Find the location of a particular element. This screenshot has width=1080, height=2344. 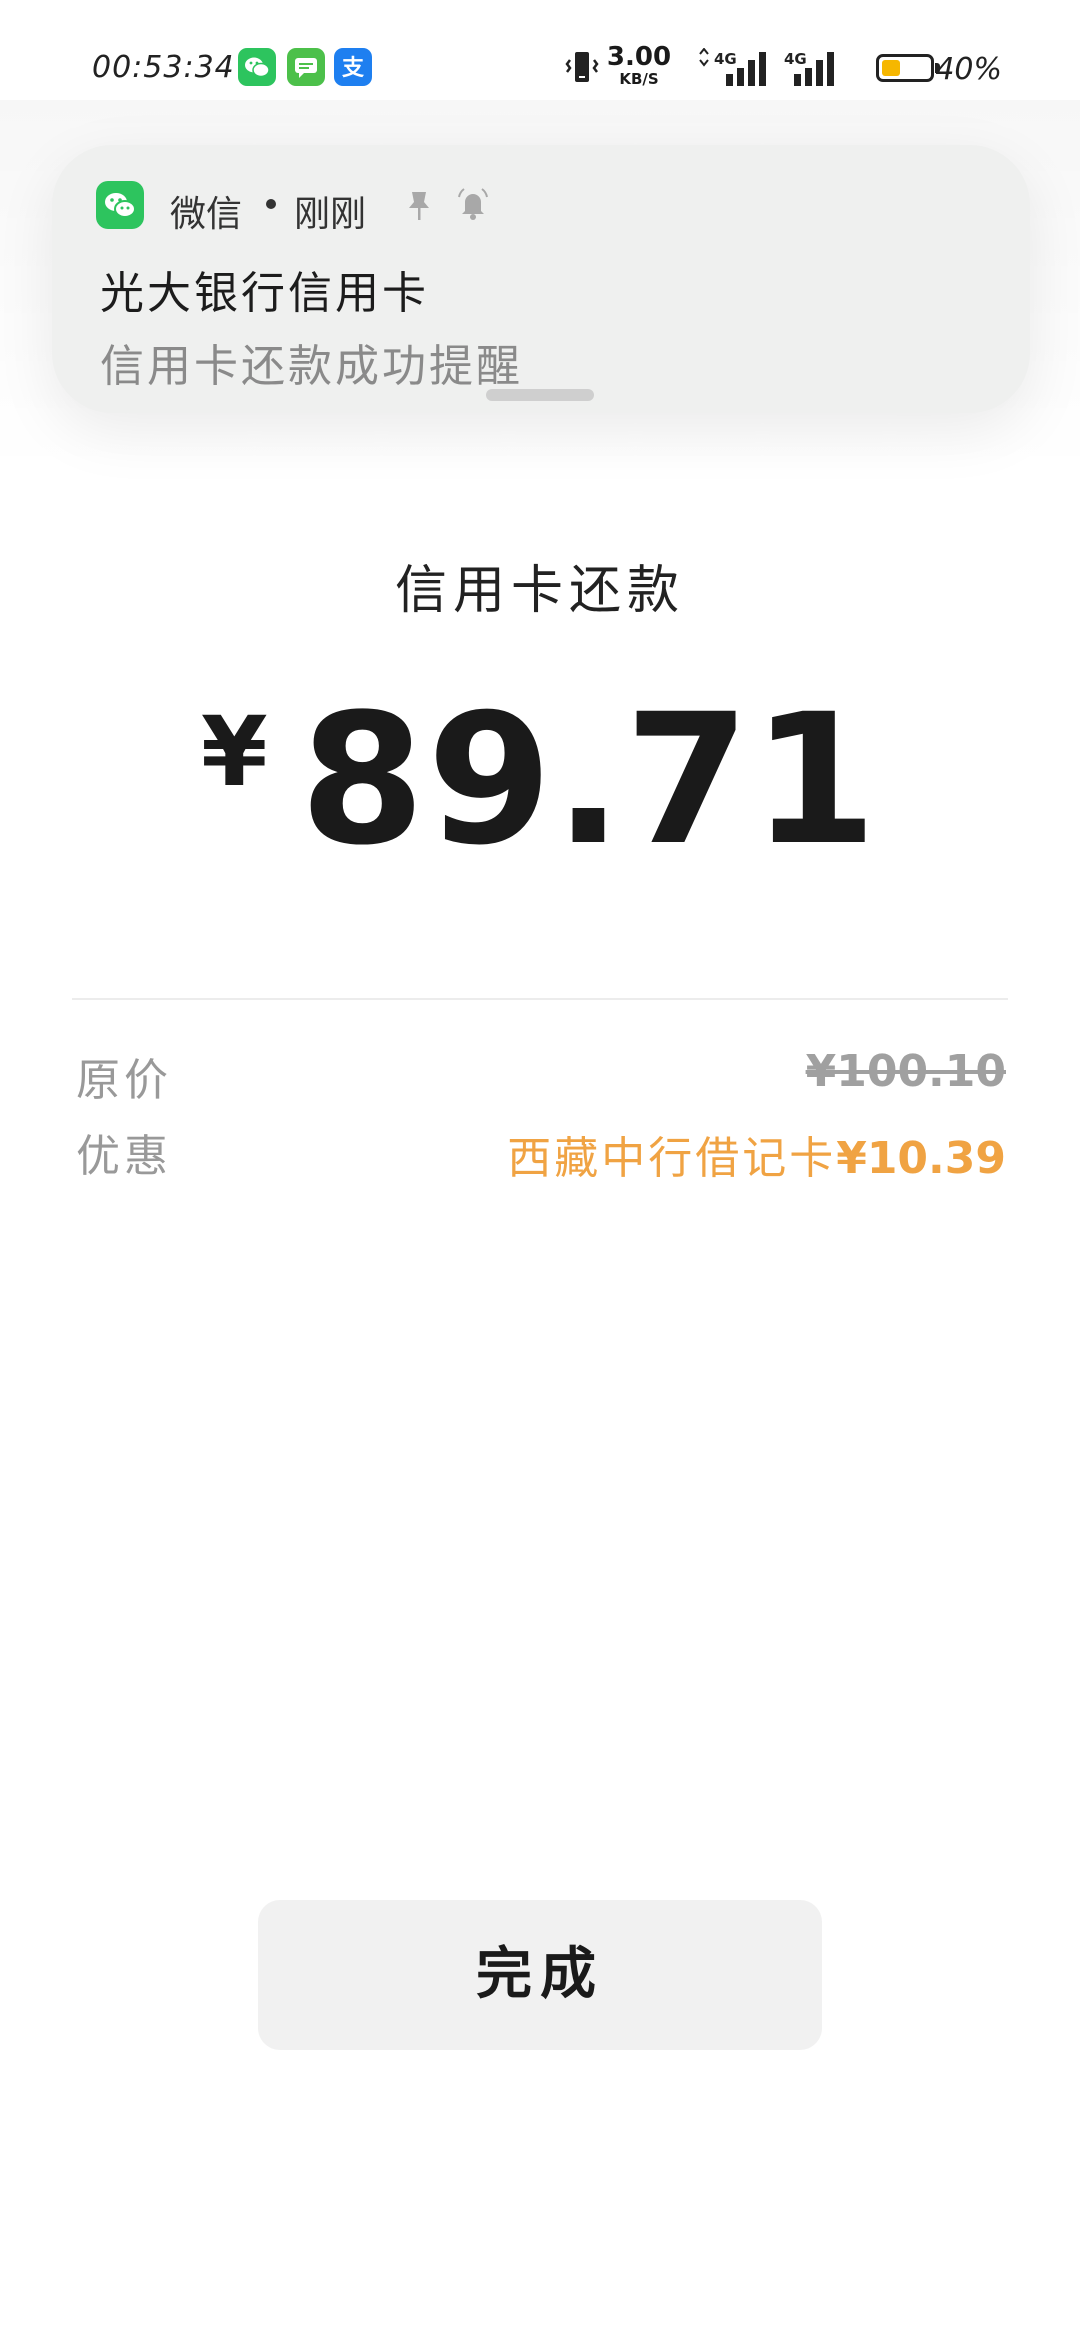

notification-banner: 微信 刚刚 光大银行信用卡 信用卡还款成功提醒 is located at coordinates (541, 279).